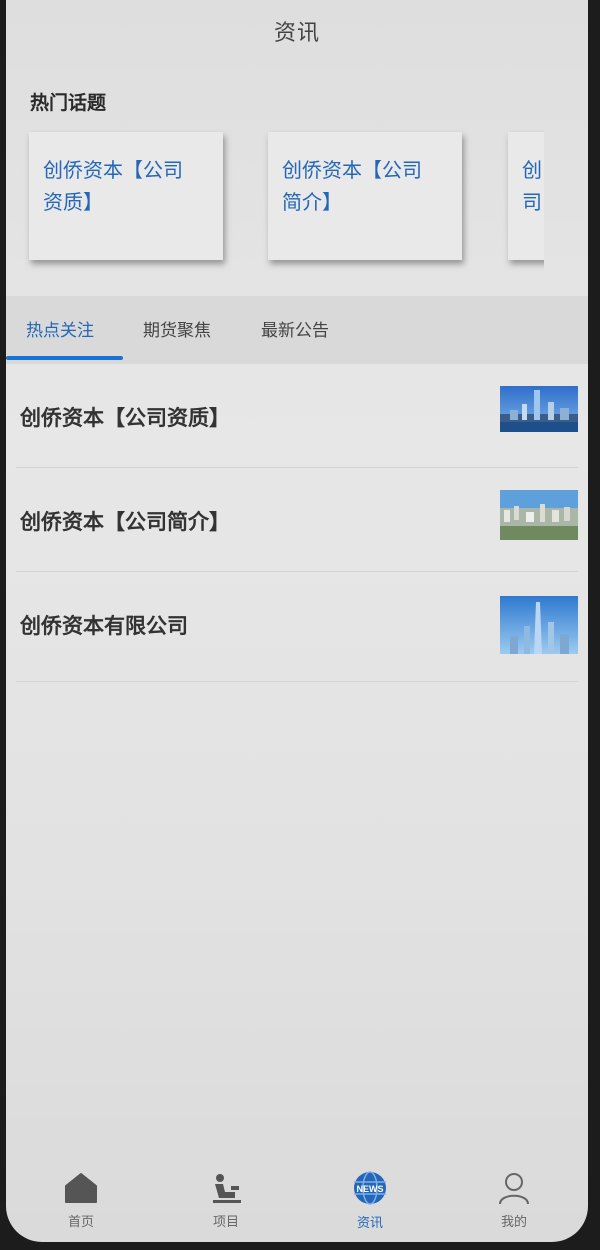 The height and width of the screenshot is (1250, 600). I want to click on nav-project-label: 项目, so click(225, 1222).